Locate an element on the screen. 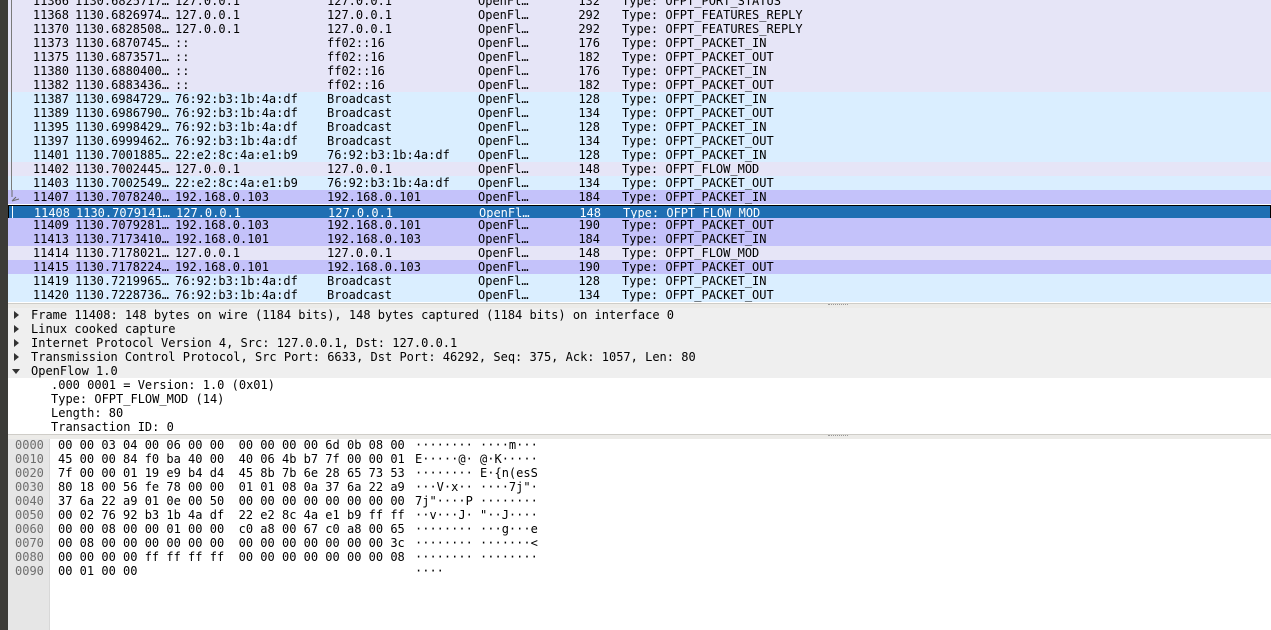 The width and height of the screenshot is (1271, 630). packet-length: 190 is located at coordinates (589, 225).